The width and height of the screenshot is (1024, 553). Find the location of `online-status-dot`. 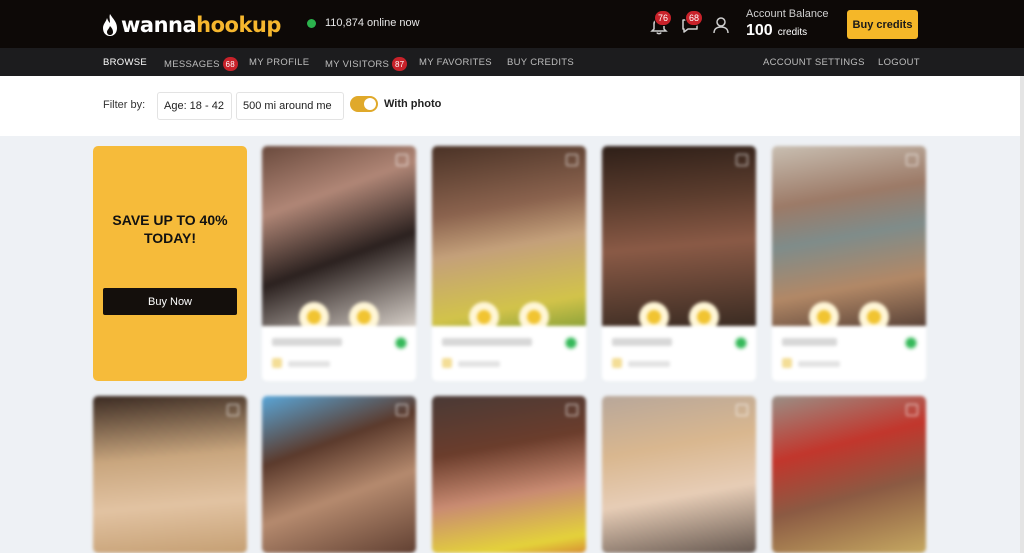

online-status-dot is located at coordinates (311, 23).